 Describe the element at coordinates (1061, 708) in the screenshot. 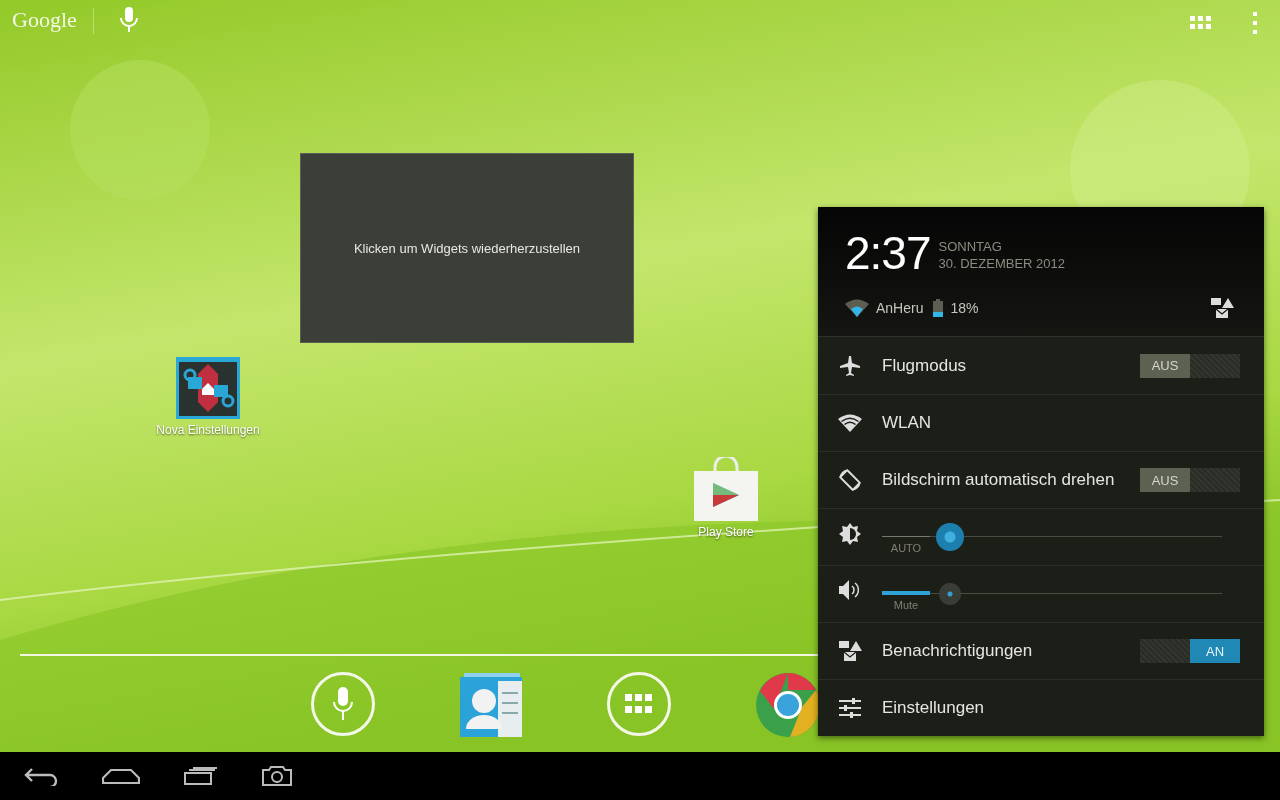

I see `setting-label: Einstellungen` at that location.